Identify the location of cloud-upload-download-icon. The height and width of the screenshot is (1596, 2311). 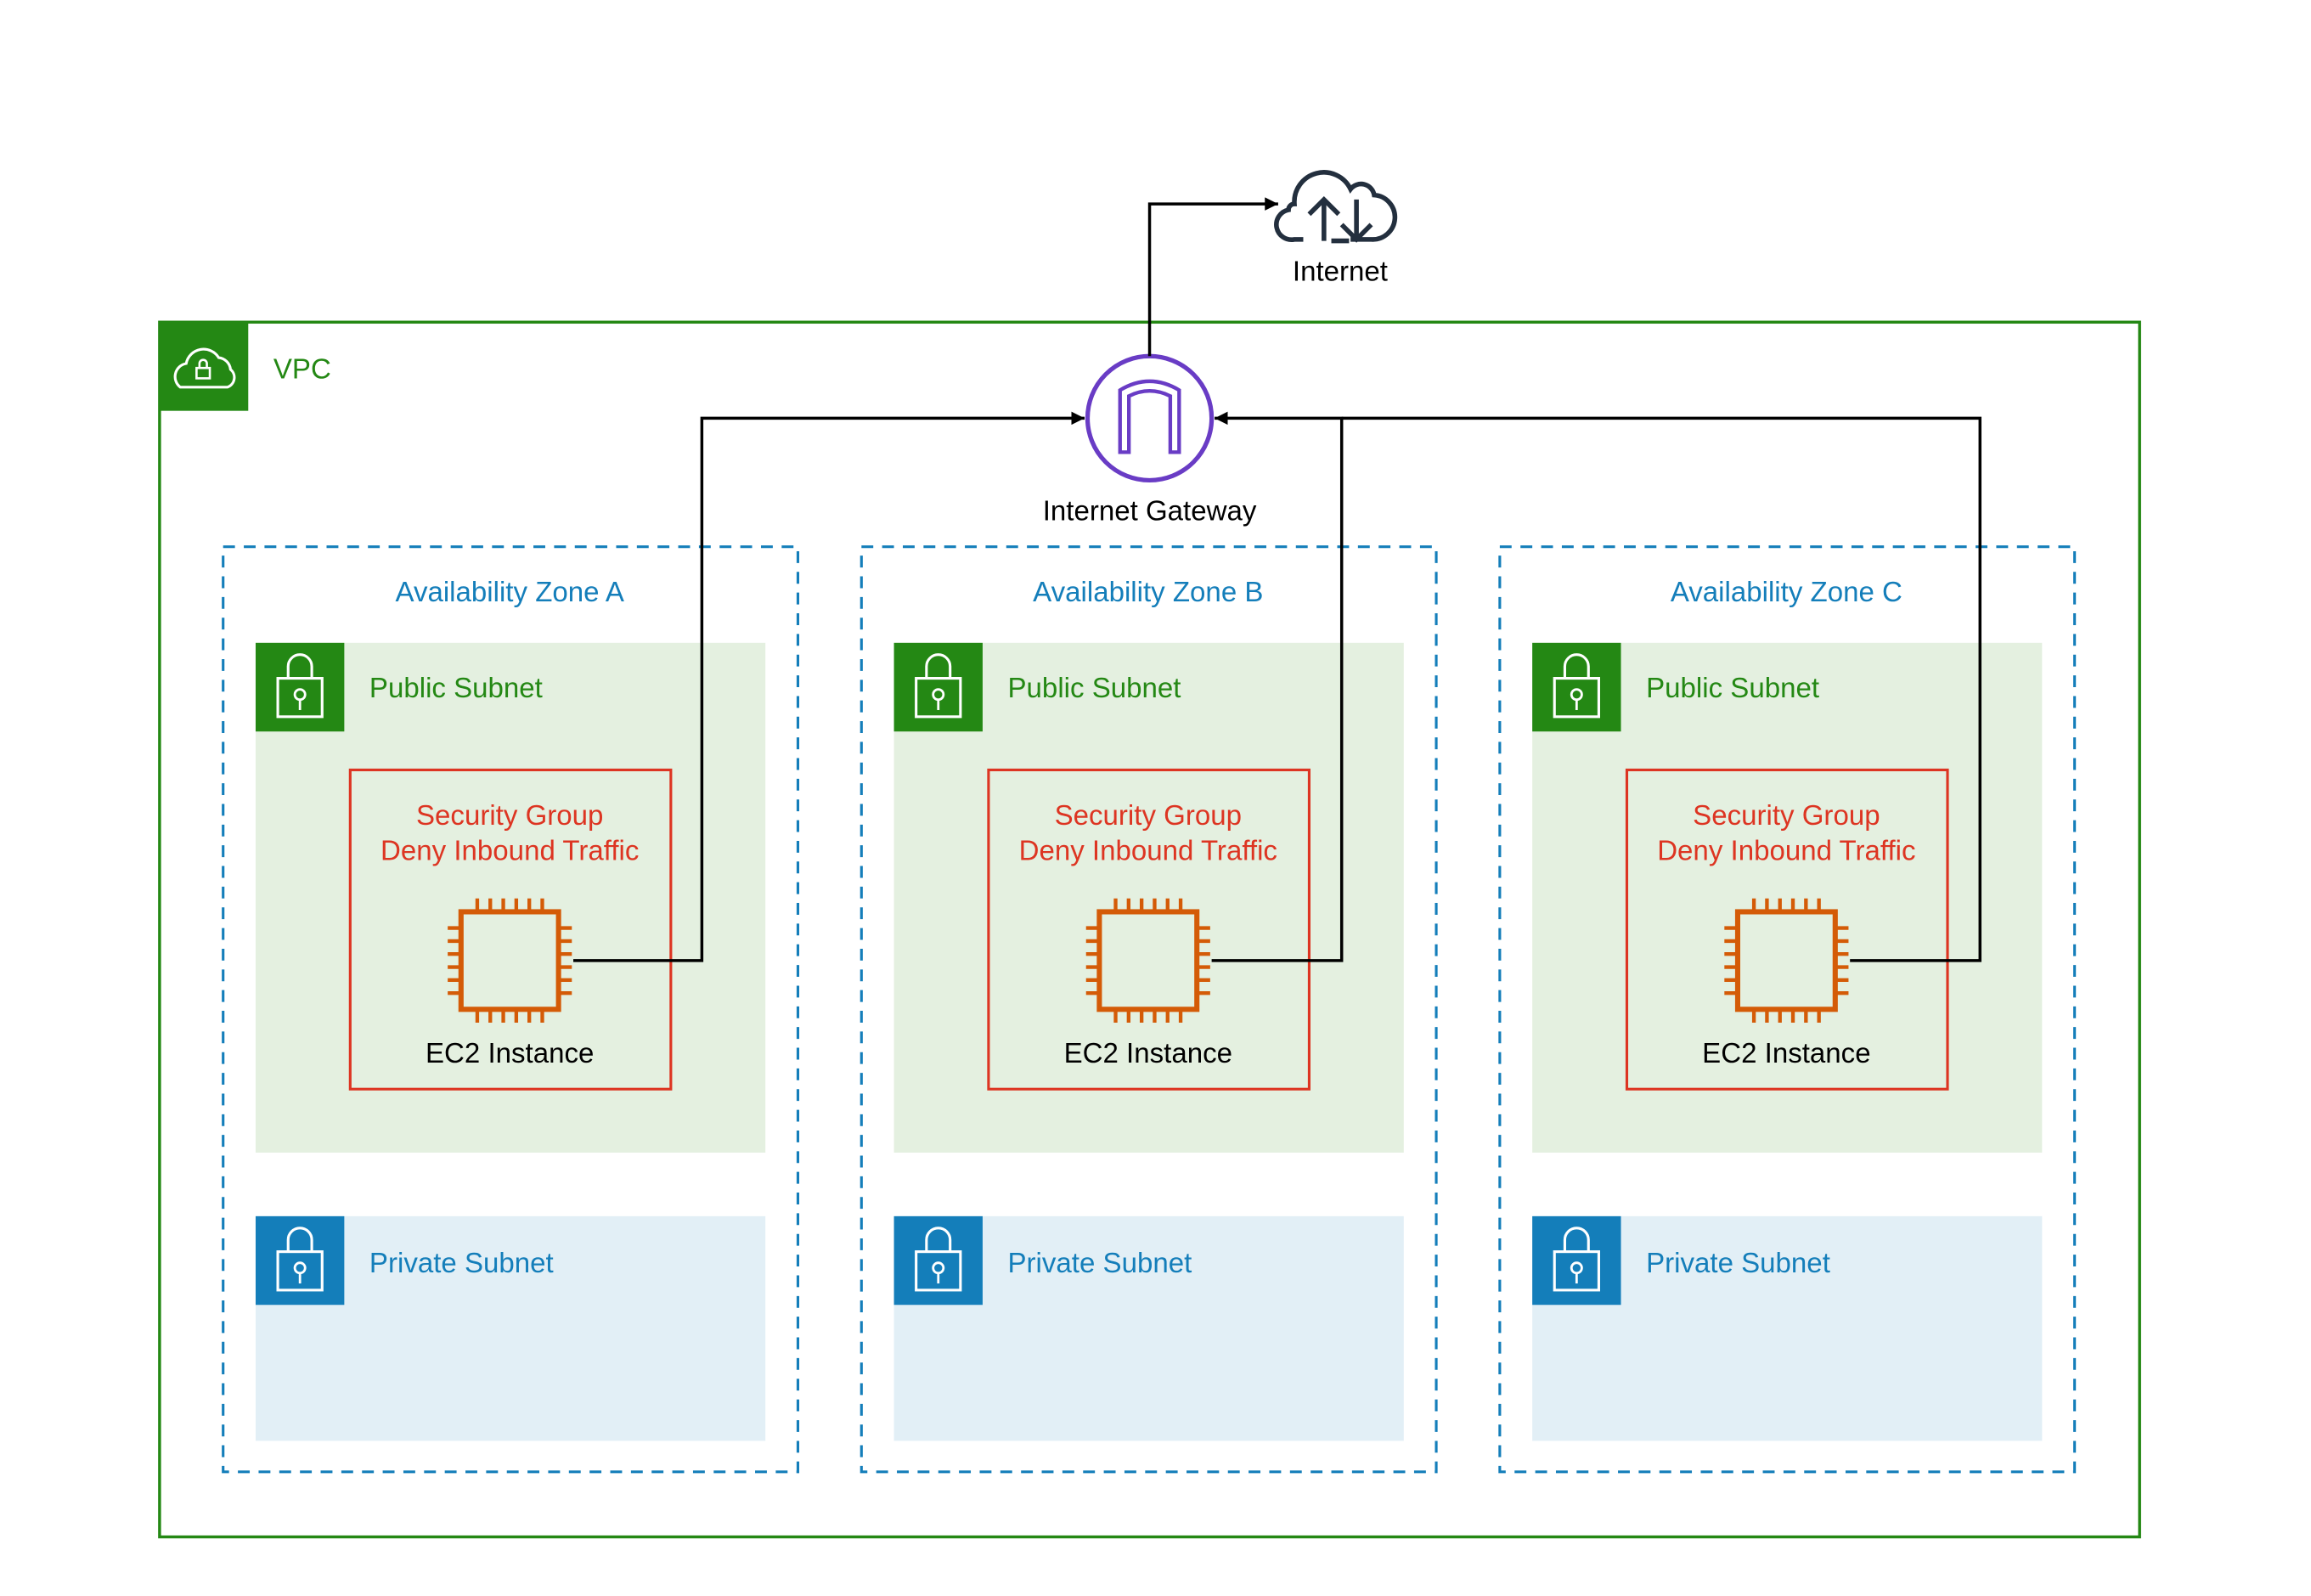
(1336, 207).